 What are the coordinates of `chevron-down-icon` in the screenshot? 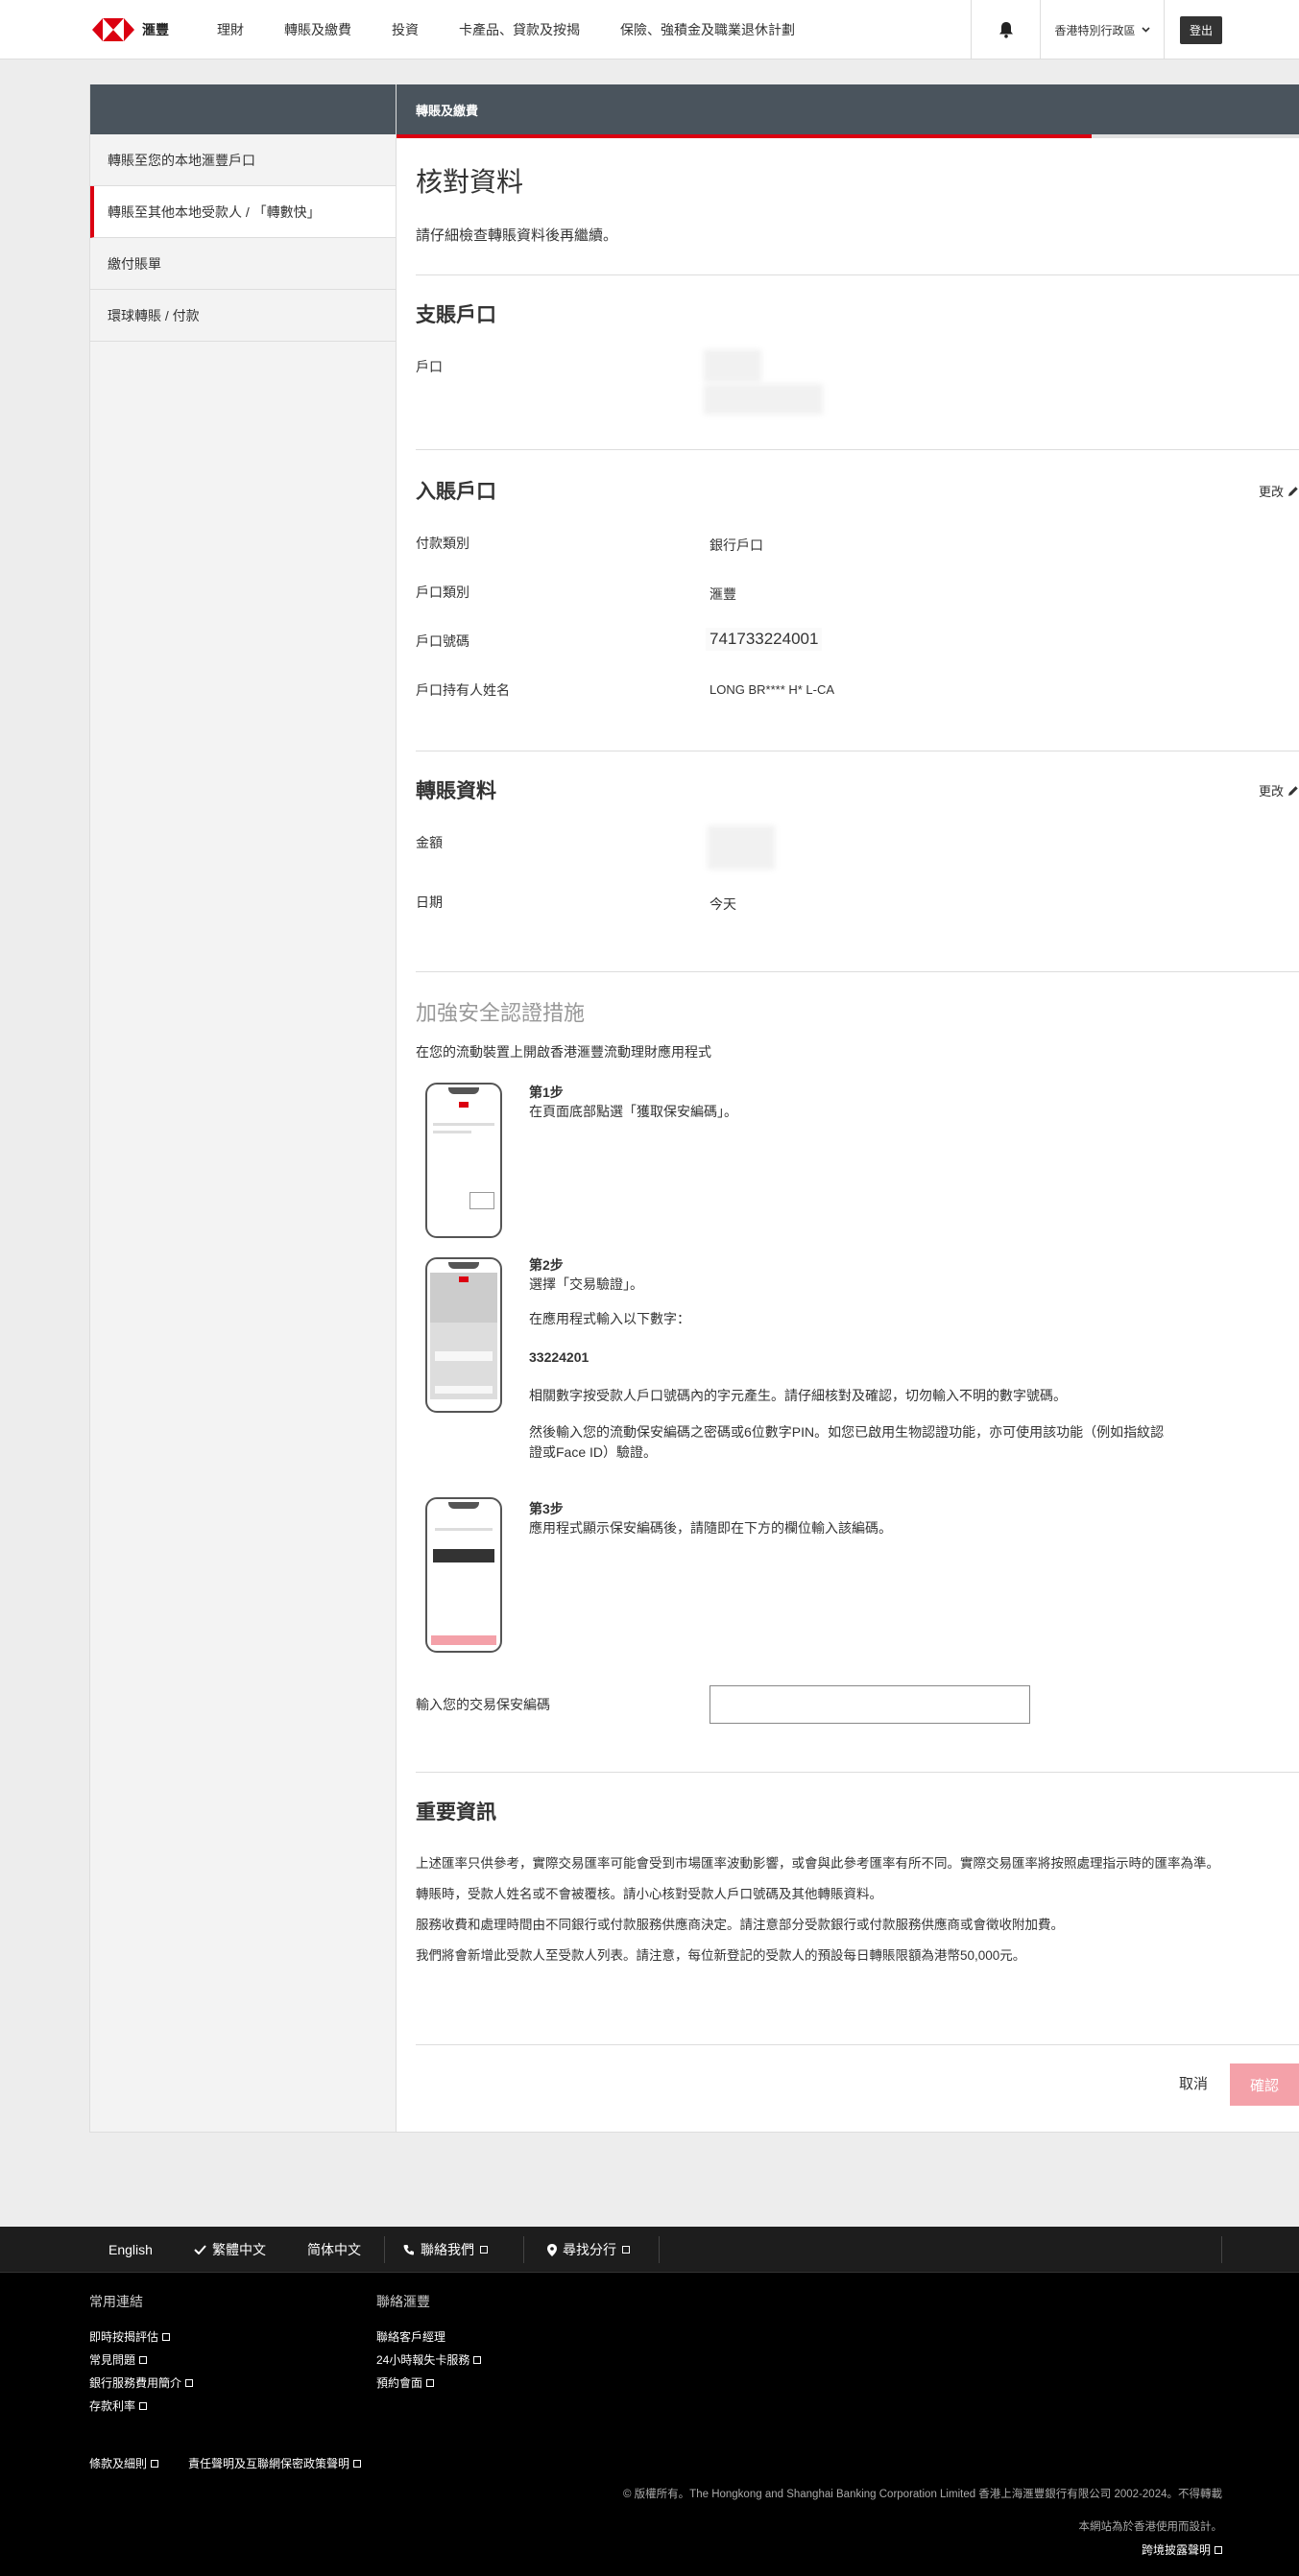 It's located at (1146, 30).